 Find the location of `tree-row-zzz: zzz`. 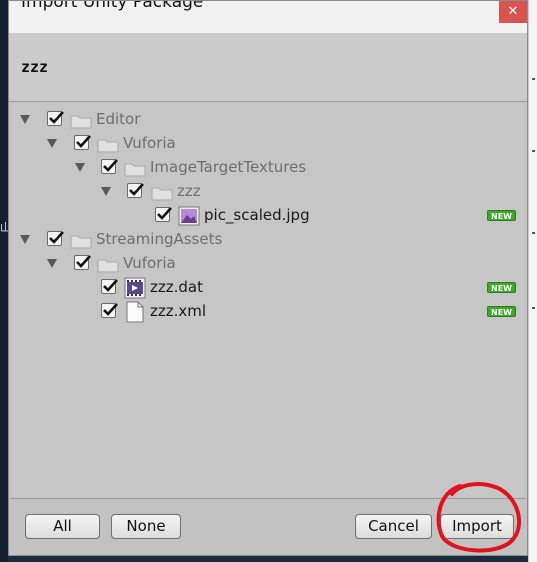

tree-row-zzz: zzz is located at coordinates (268, 192).